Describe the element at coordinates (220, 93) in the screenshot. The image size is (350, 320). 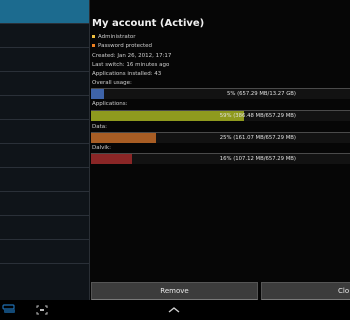
I see `usage-bar-overall: 5% (657.29 MB/13.27 GB)` at that location.